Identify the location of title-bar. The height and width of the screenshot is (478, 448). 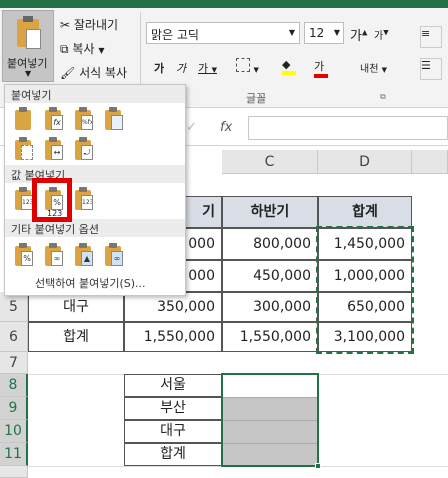
(224, 4).